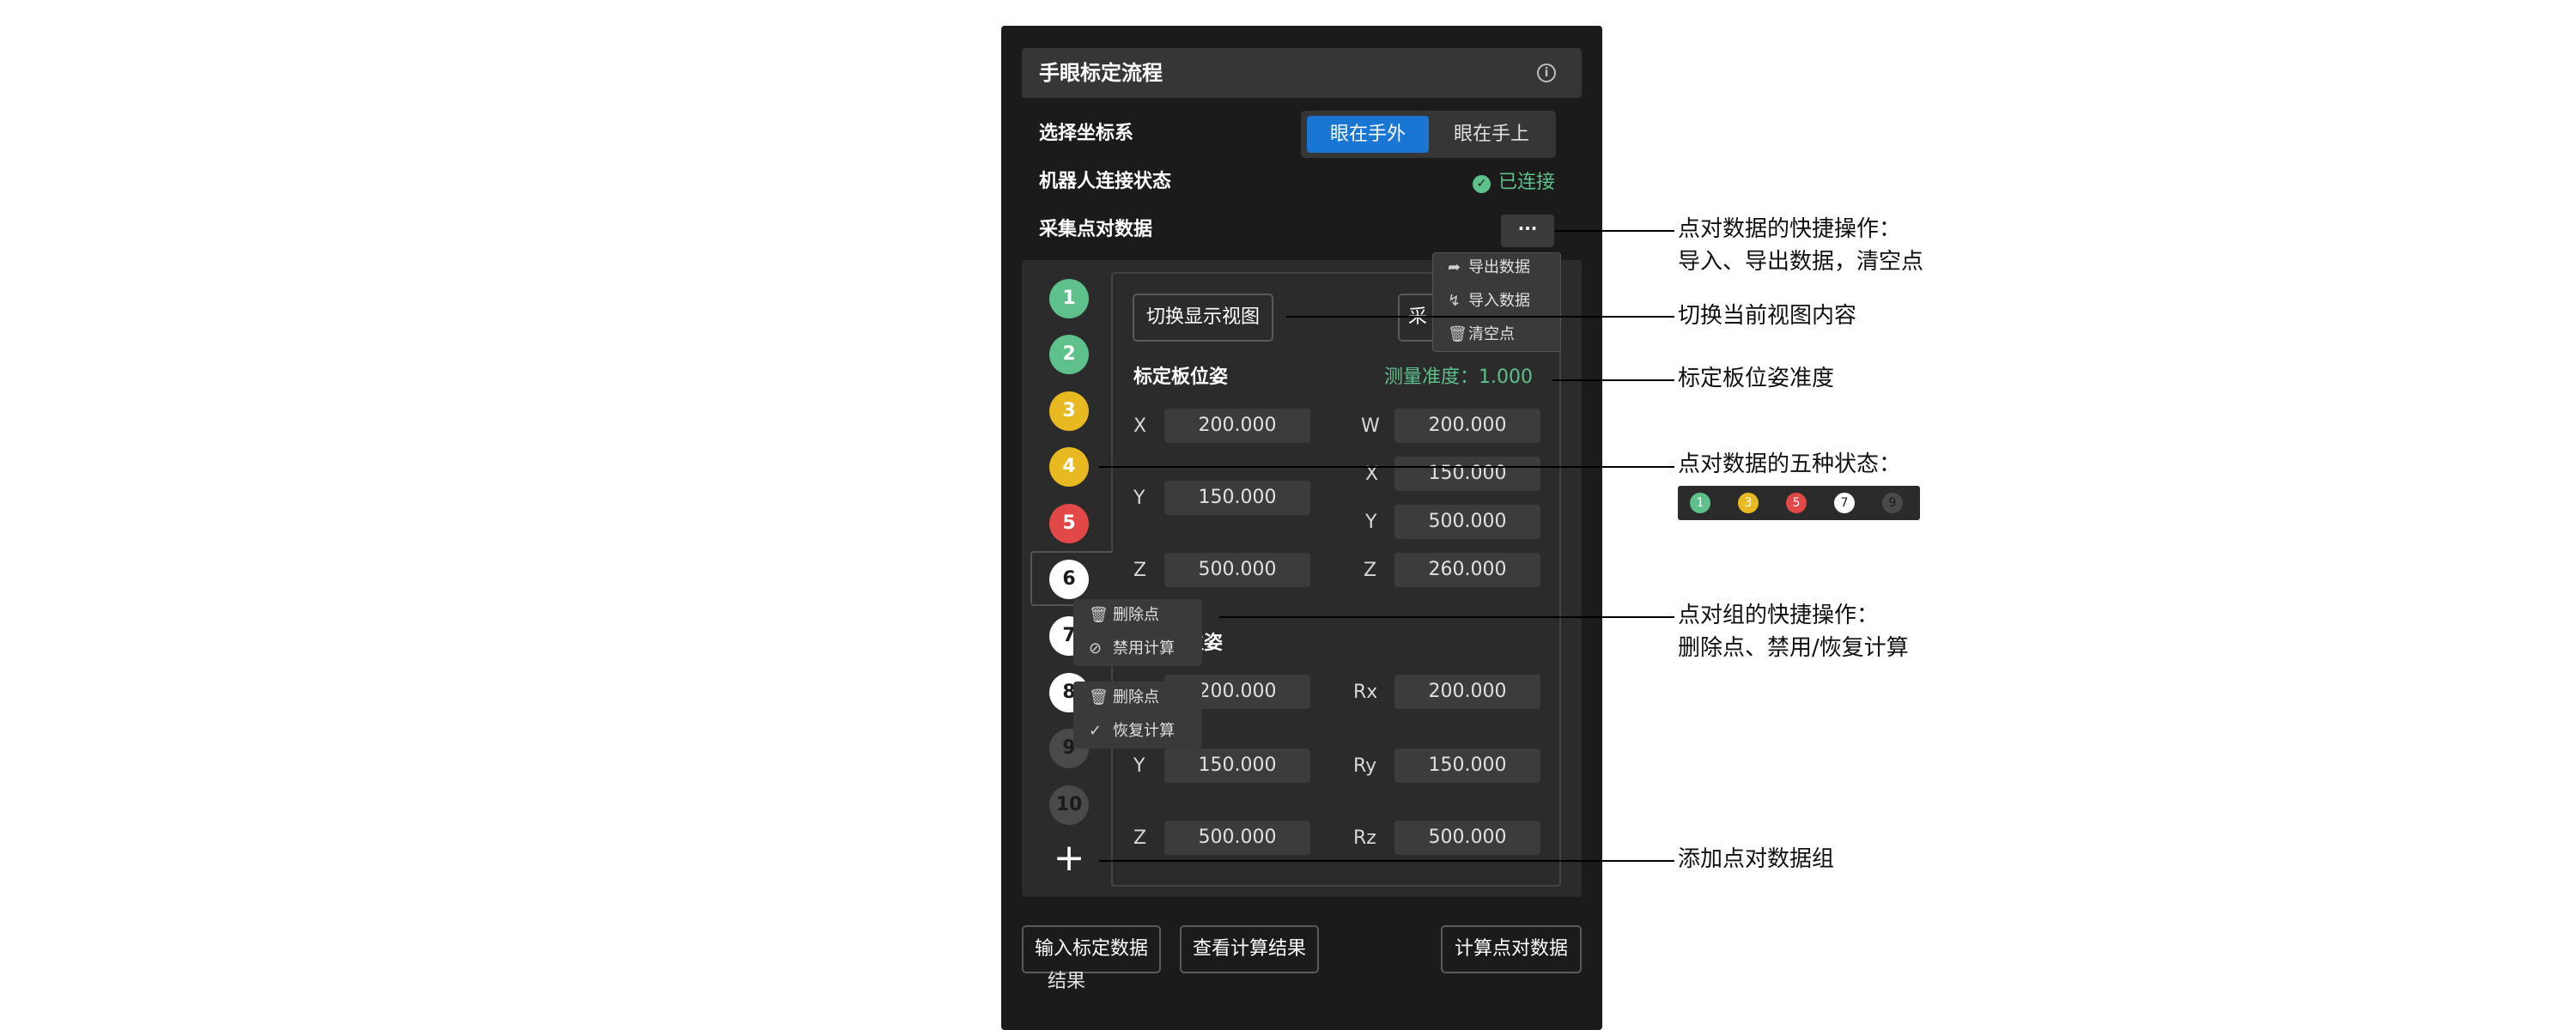 Image resolution: width=2576 pixels, height=1030 pixels. I want to click on annotation-accuracy: 标定板位姿准度, so click(1756, 378).